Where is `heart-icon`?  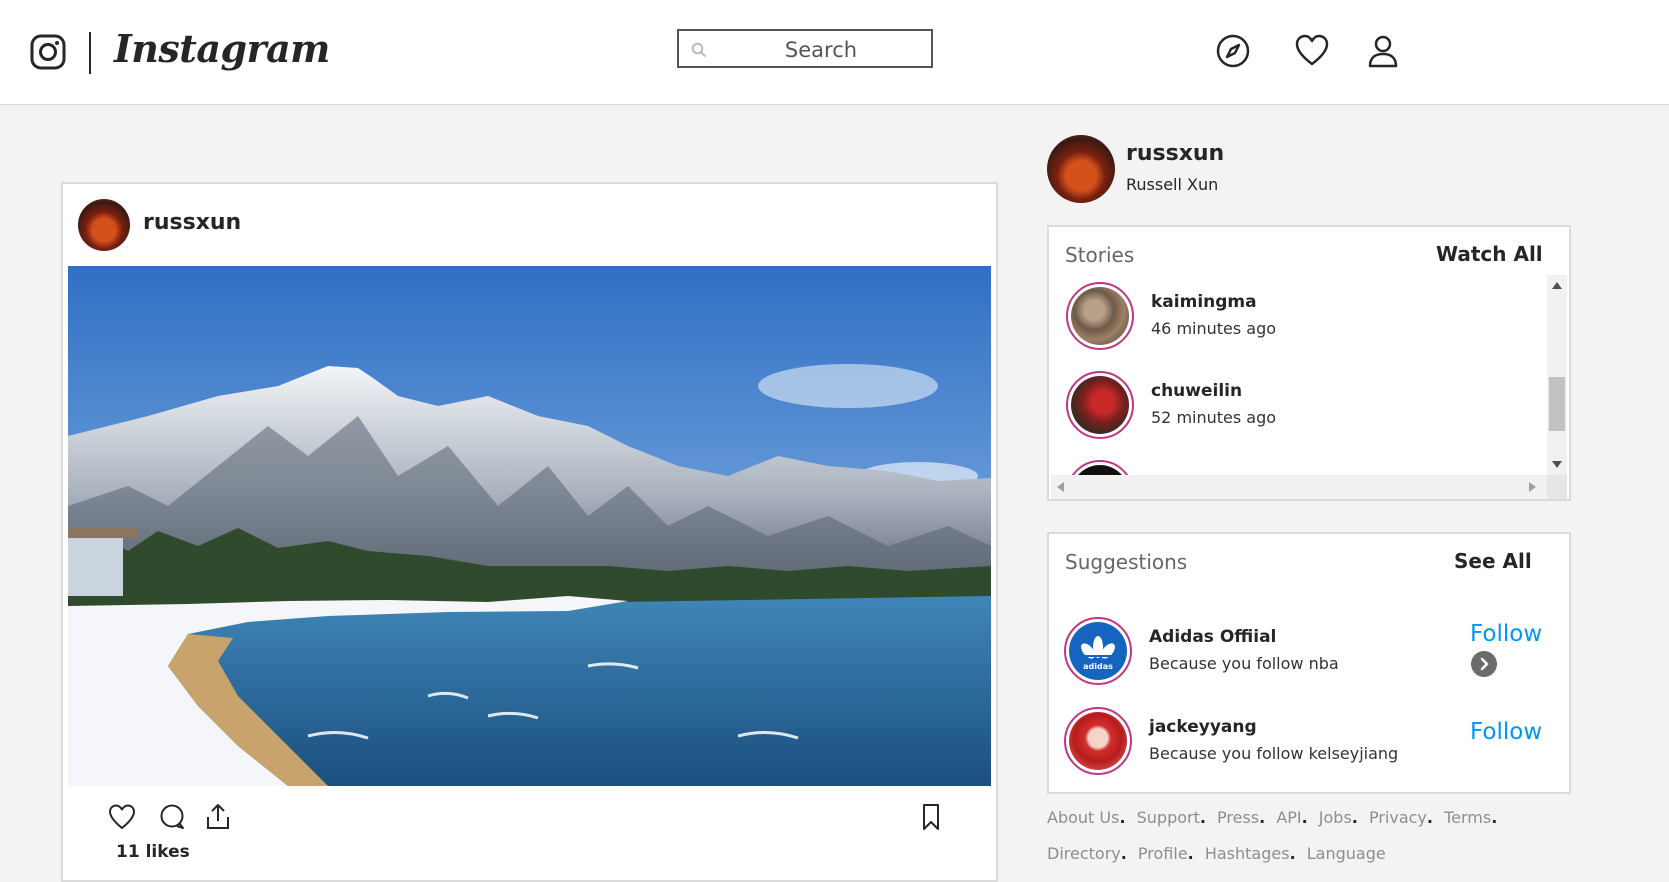 heart-icon is located at coordinates (1312, 51).